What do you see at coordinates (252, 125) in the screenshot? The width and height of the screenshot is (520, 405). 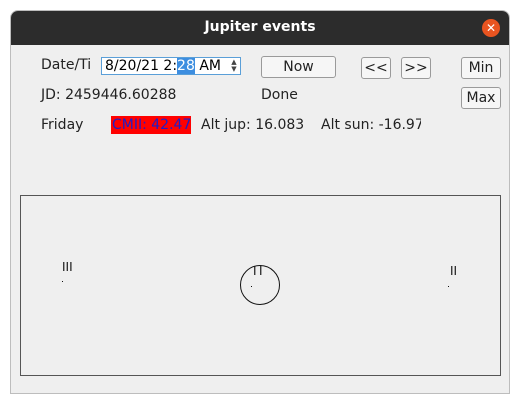 I see `alt-jupiter: Alt jup: 16.0838` at bounding box center [252, 125].